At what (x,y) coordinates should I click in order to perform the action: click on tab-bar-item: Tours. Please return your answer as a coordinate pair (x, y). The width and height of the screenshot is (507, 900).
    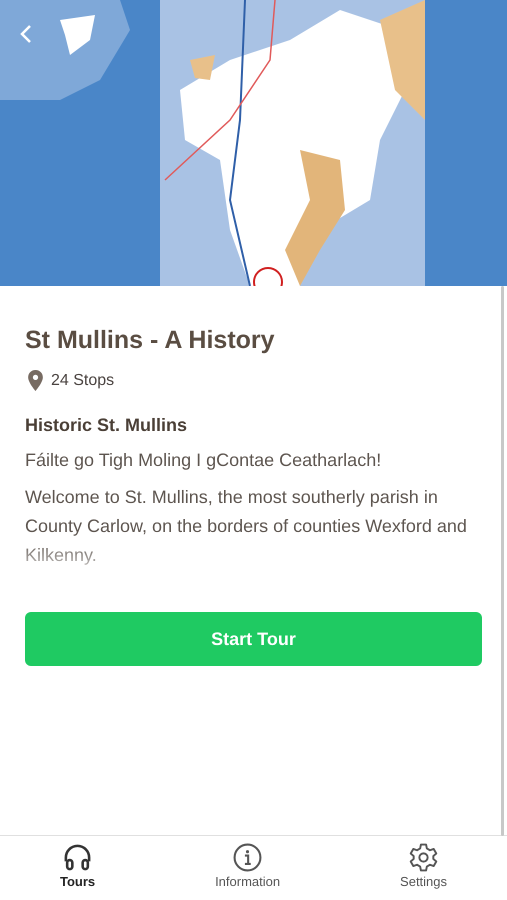
    Looking at the image, I should click on (78, 870).